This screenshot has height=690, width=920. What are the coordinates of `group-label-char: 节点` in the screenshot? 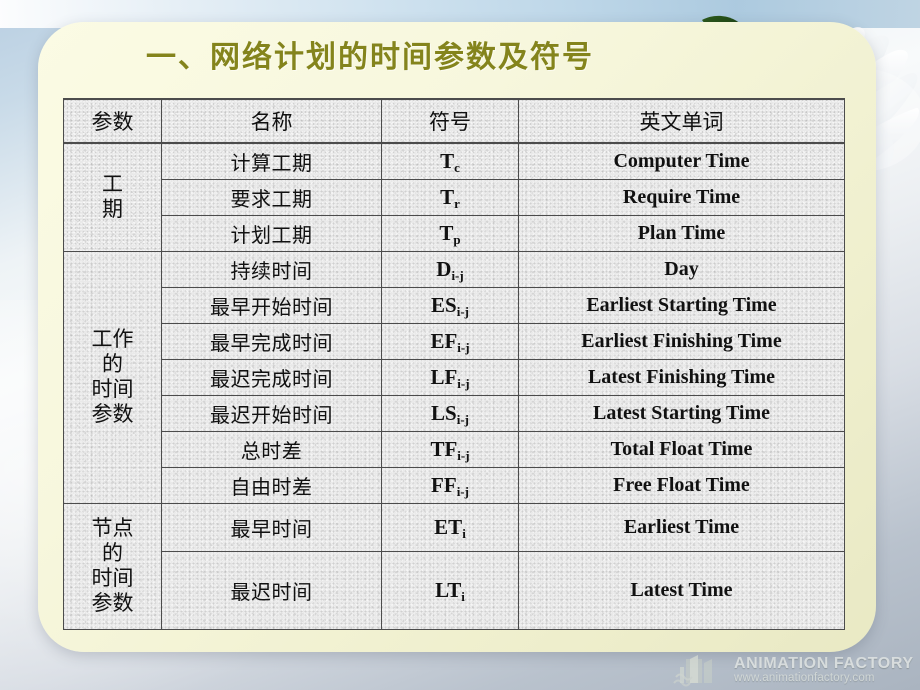 It's located at (112, 528).